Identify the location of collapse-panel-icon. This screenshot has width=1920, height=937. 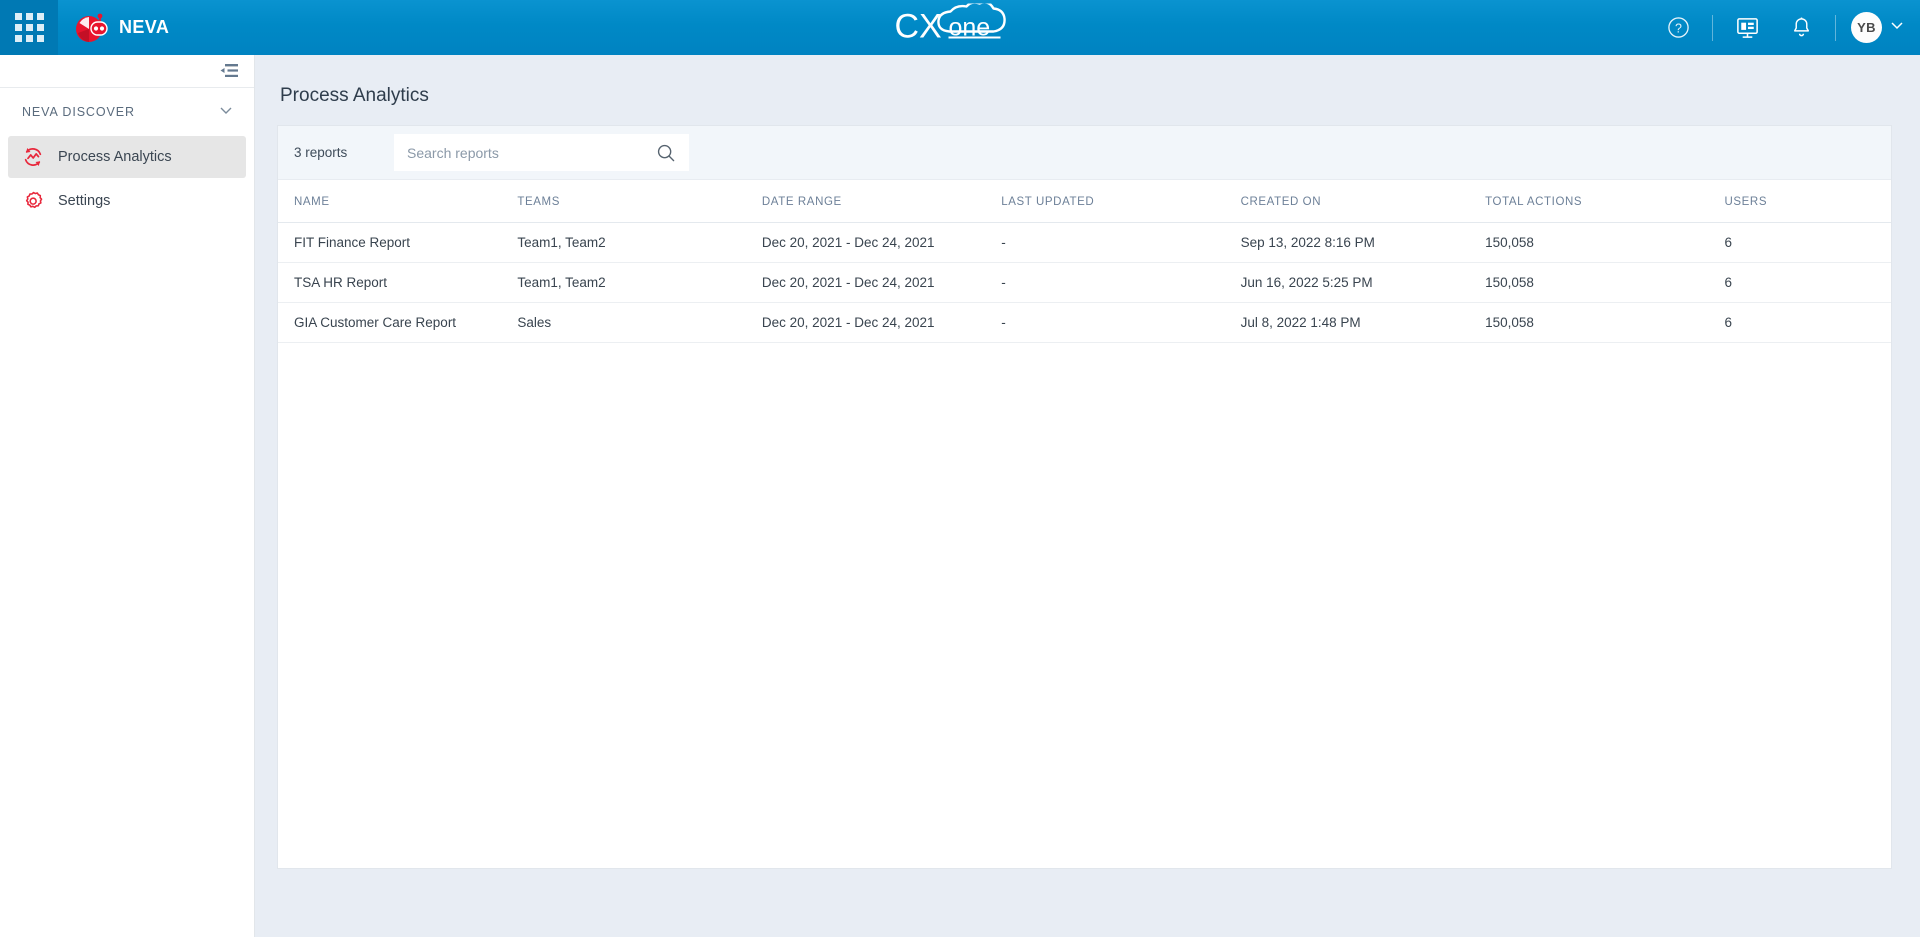
(229, 70).